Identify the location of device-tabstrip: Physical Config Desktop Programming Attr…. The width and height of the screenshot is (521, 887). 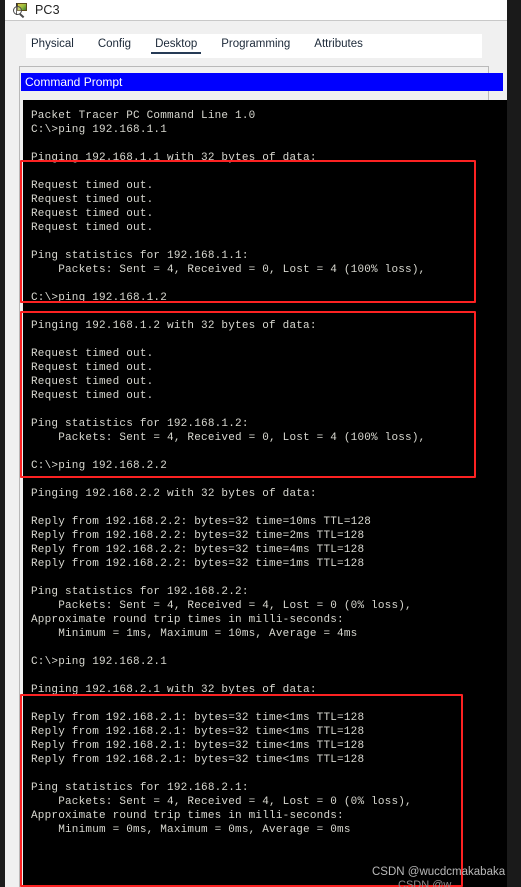
(254, 46).